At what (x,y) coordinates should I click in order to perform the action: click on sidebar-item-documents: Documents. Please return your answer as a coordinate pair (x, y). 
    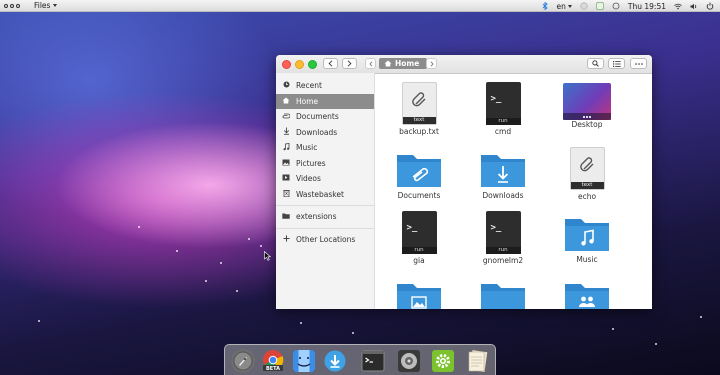
    Looking at the image, I should click on (325, 117).